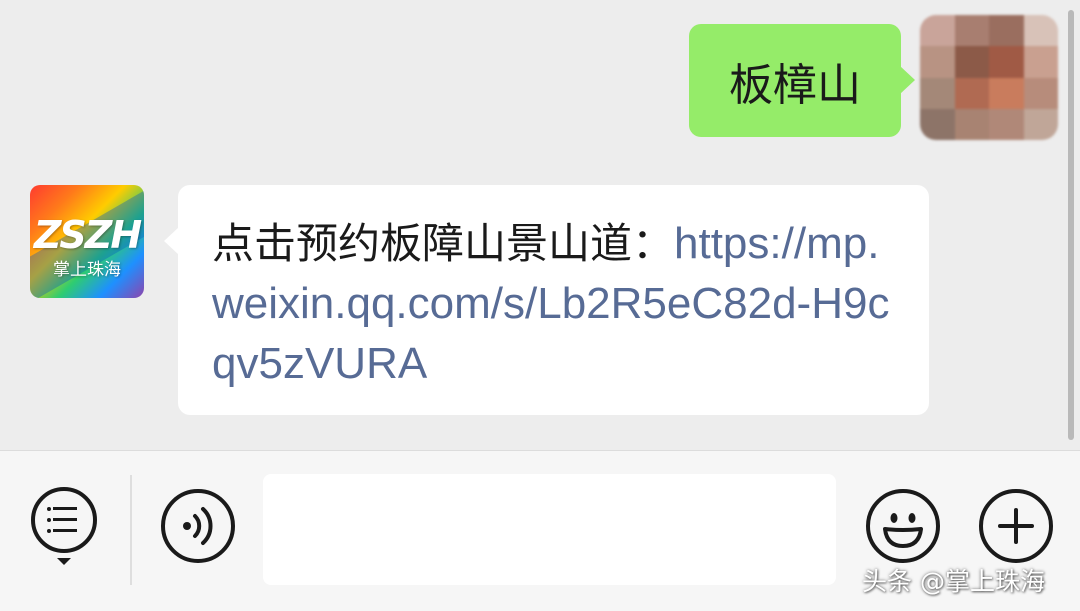  I want to click on menu-caret-icon, so click(64, 561).